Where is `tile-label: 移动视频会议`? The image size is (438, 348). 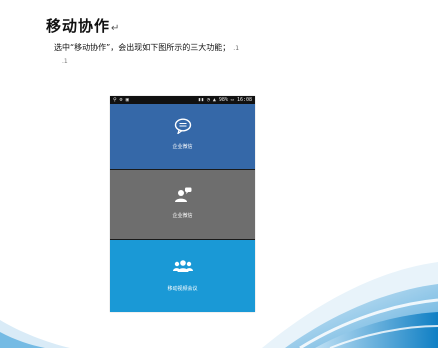 tile-label: 移动视频会议 is located at coordinates (182, 289).